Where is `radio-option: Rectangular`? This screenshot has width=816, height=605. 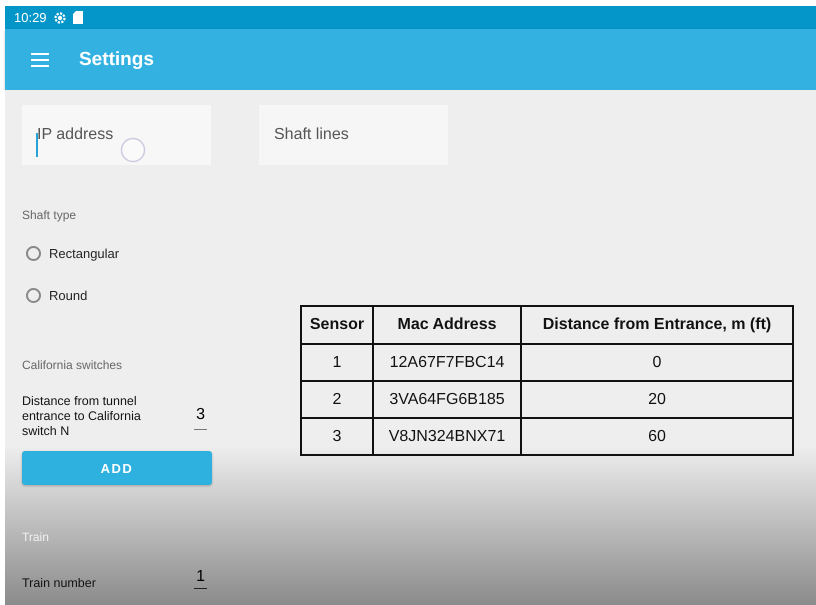 radio-option: Rectangular is located at coordinates (73, 253).